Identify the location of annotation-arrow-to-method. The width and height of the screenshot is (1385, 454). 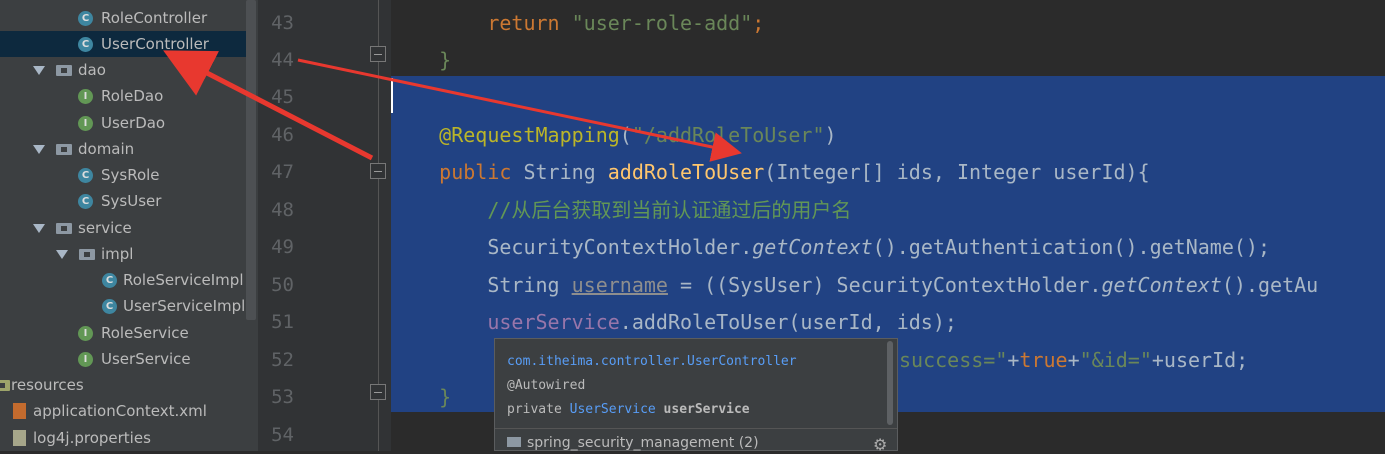
(519, 110).